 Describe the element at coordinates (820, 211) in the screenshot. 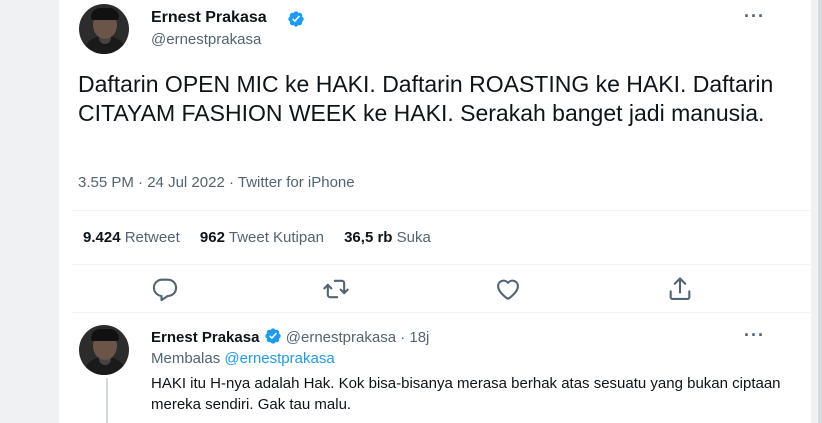

I see `page-edge` at that location.